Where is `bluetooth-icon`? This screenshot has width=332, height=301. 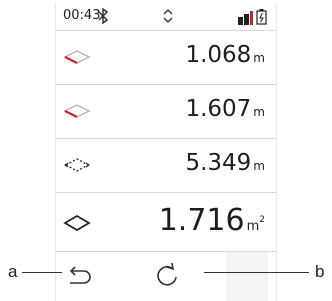 bluetooth-icon is located at coordinates (103, 16).